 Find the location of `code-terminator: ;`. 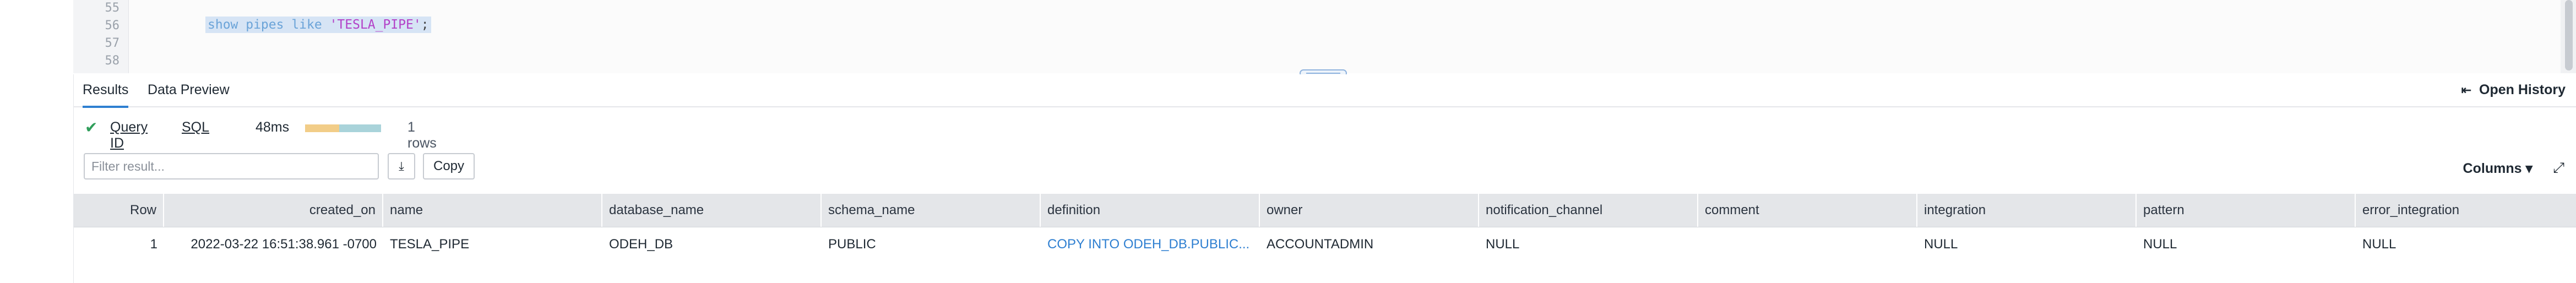

code-terminator: ; is located at coordinates (425, 25).